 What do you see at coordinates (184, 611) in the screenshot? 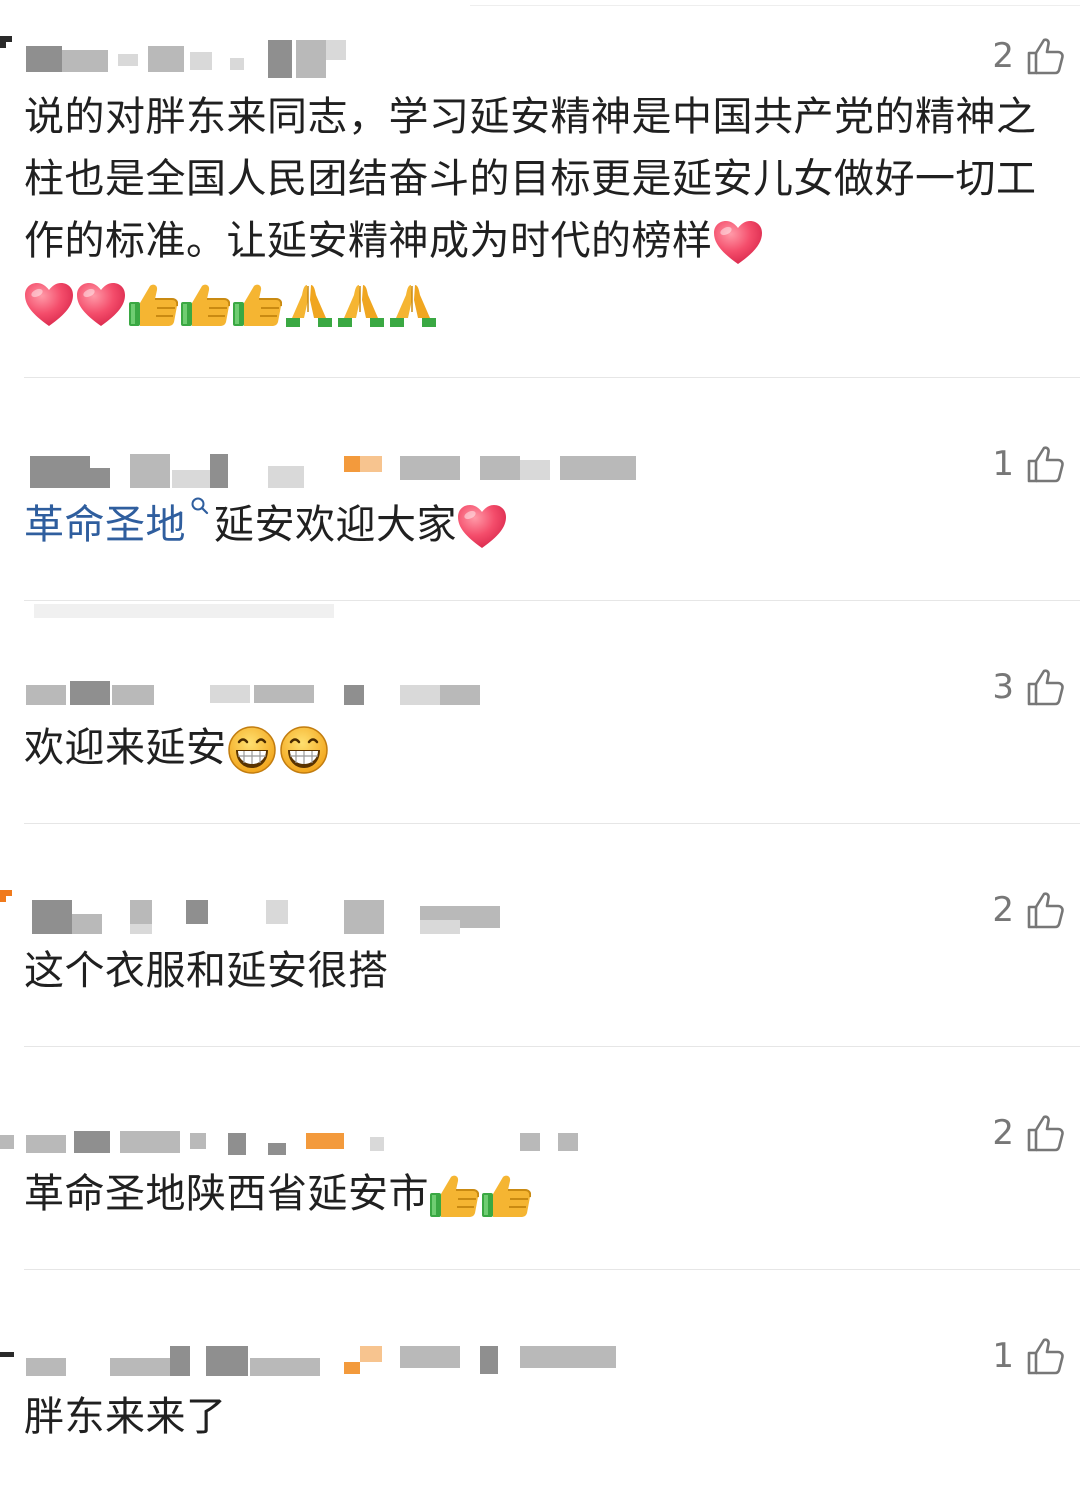
I see `redacted-smear` at bounding box center [184, 611].